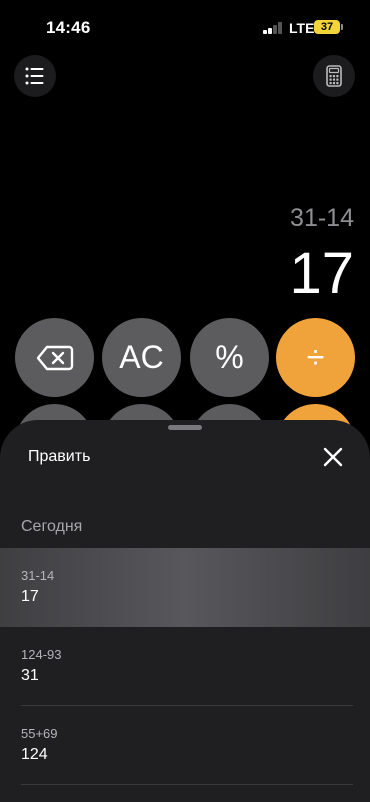 Image resolution: width=370 pixels, height=802 pixels. Describe the element at coordinates (52, 526) in the screenshot. I see `section-title: Сегодня` at that location.